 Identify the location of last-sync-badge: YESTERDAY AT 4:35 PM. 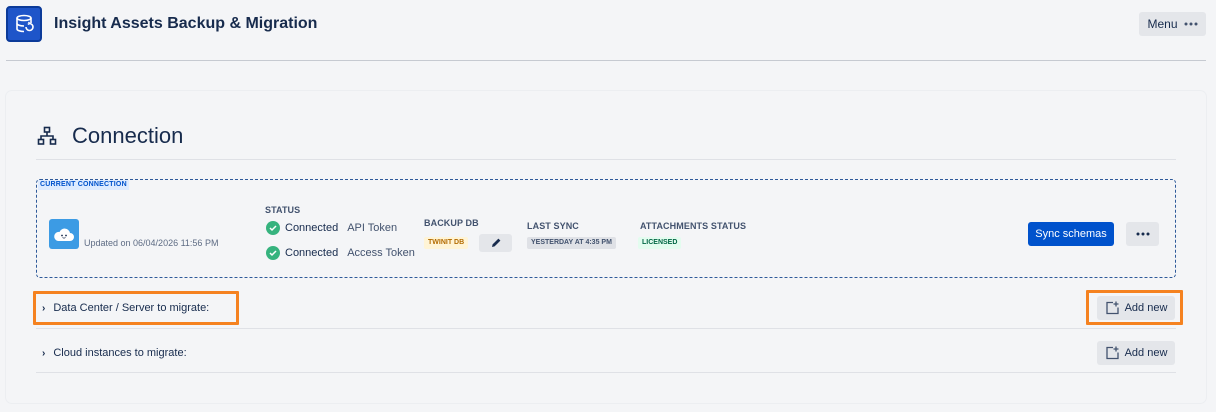
(571, 243).